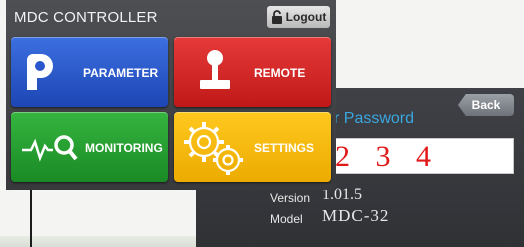  Describe the element at coordinates (252, 147) in the screenshot. I see `settings-tile: SETTINGS` at that location.